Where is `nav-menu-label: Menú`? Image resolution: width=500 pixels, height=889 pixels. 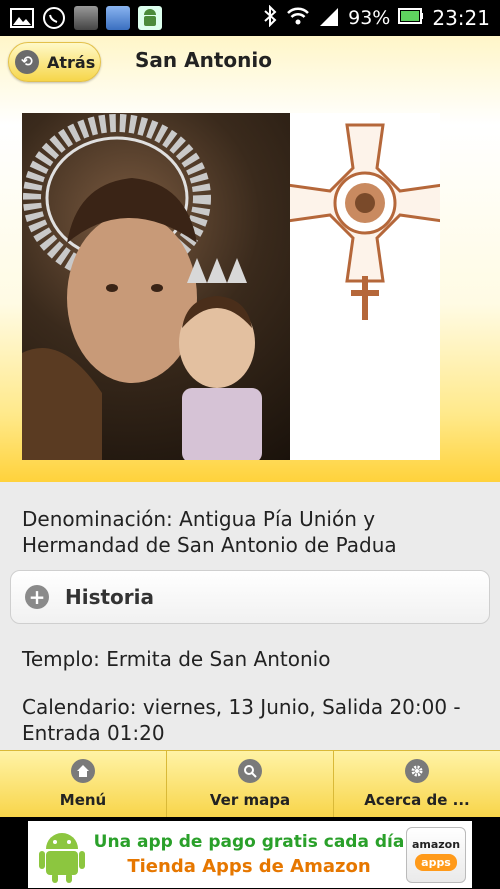 nav-menu-label: Menú is located at coordinates (83, 800).